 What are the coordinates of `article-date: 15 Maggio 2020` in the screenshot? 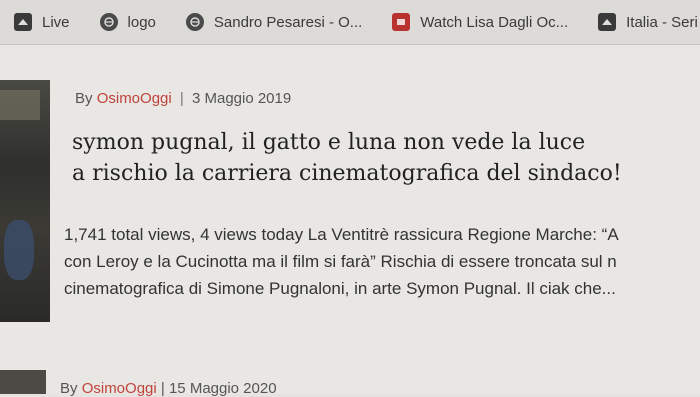 It's located at (222, 388).